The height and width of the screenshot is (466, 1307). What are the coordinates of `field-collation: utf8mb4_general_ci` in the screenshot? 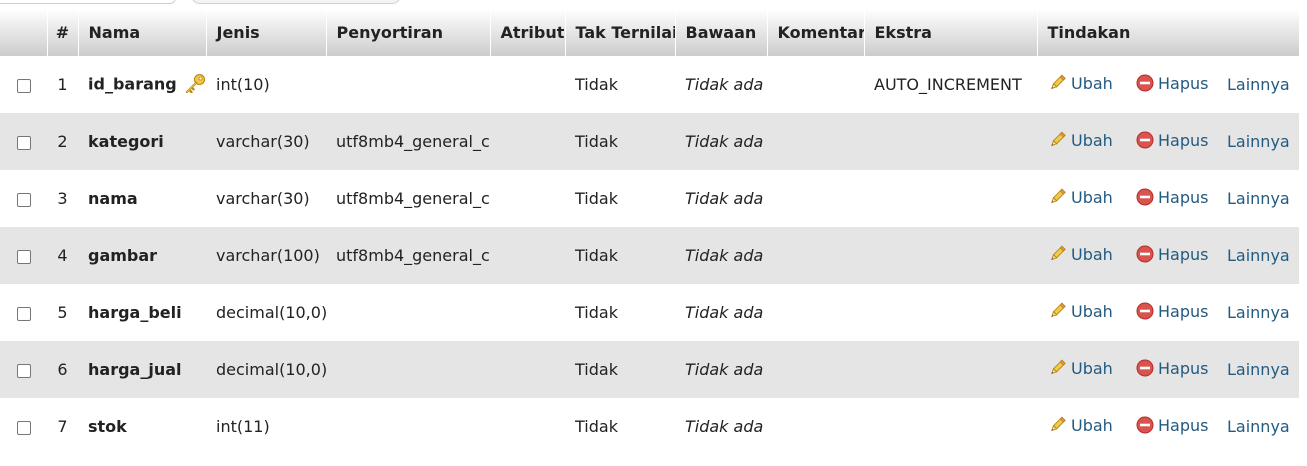 It's located at (408, 198).